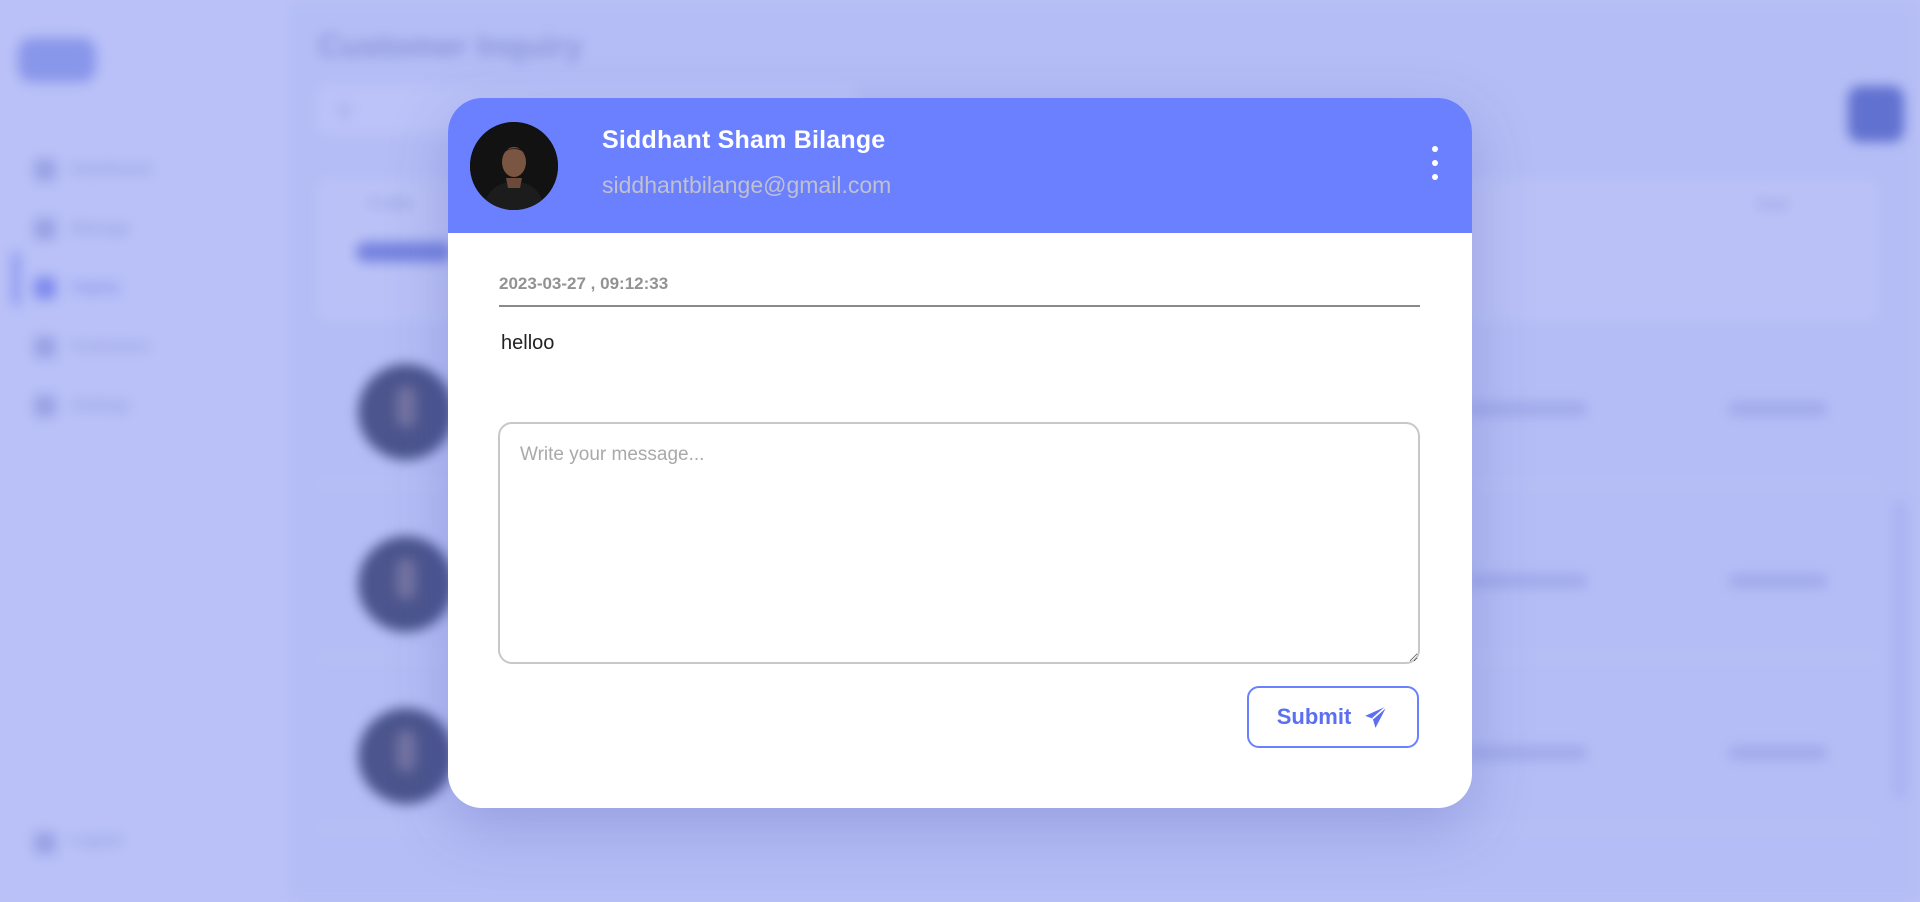 Image resolution: width=1920 pixels, height=902 pixels. Describe the element at coordinates (584, 283) in the screenshot. I see `message-timestamp: 2023-03-27 , 09:12:33` at that location.